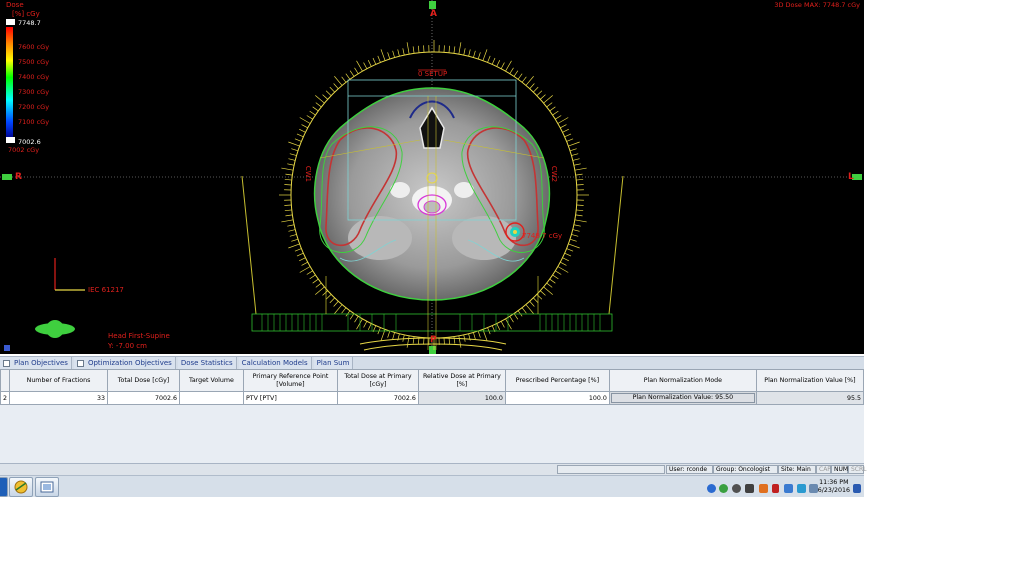 This screenshot has height=576, width=1024. What do you see at coordinates (461, 398) in the screenshot?
I see `cell-relative-dose: 100.0` at bounding box center [461, 398].